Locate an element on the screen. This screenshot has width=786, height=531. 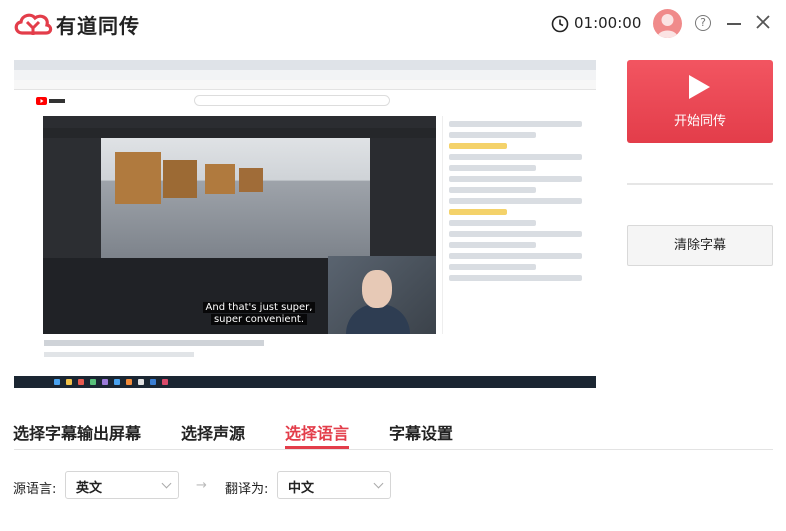
minimize-icon is located at coordinates (734, 24).